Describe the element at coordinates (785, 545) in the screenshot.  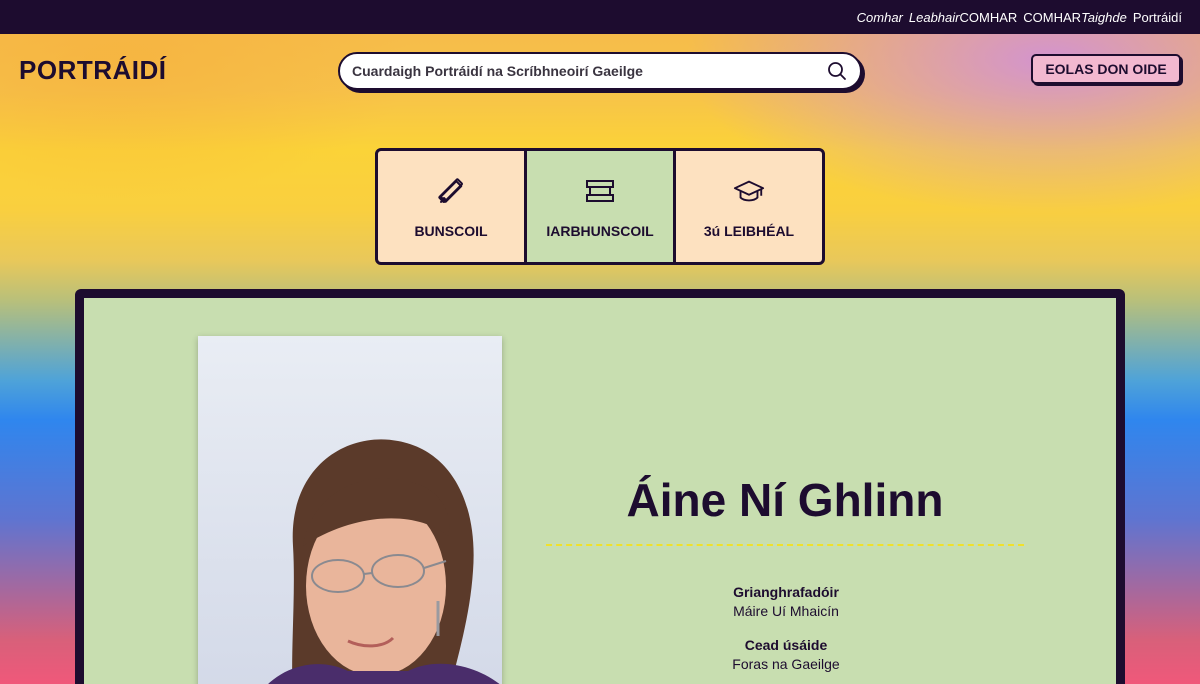
I see `name-divider` at that location.